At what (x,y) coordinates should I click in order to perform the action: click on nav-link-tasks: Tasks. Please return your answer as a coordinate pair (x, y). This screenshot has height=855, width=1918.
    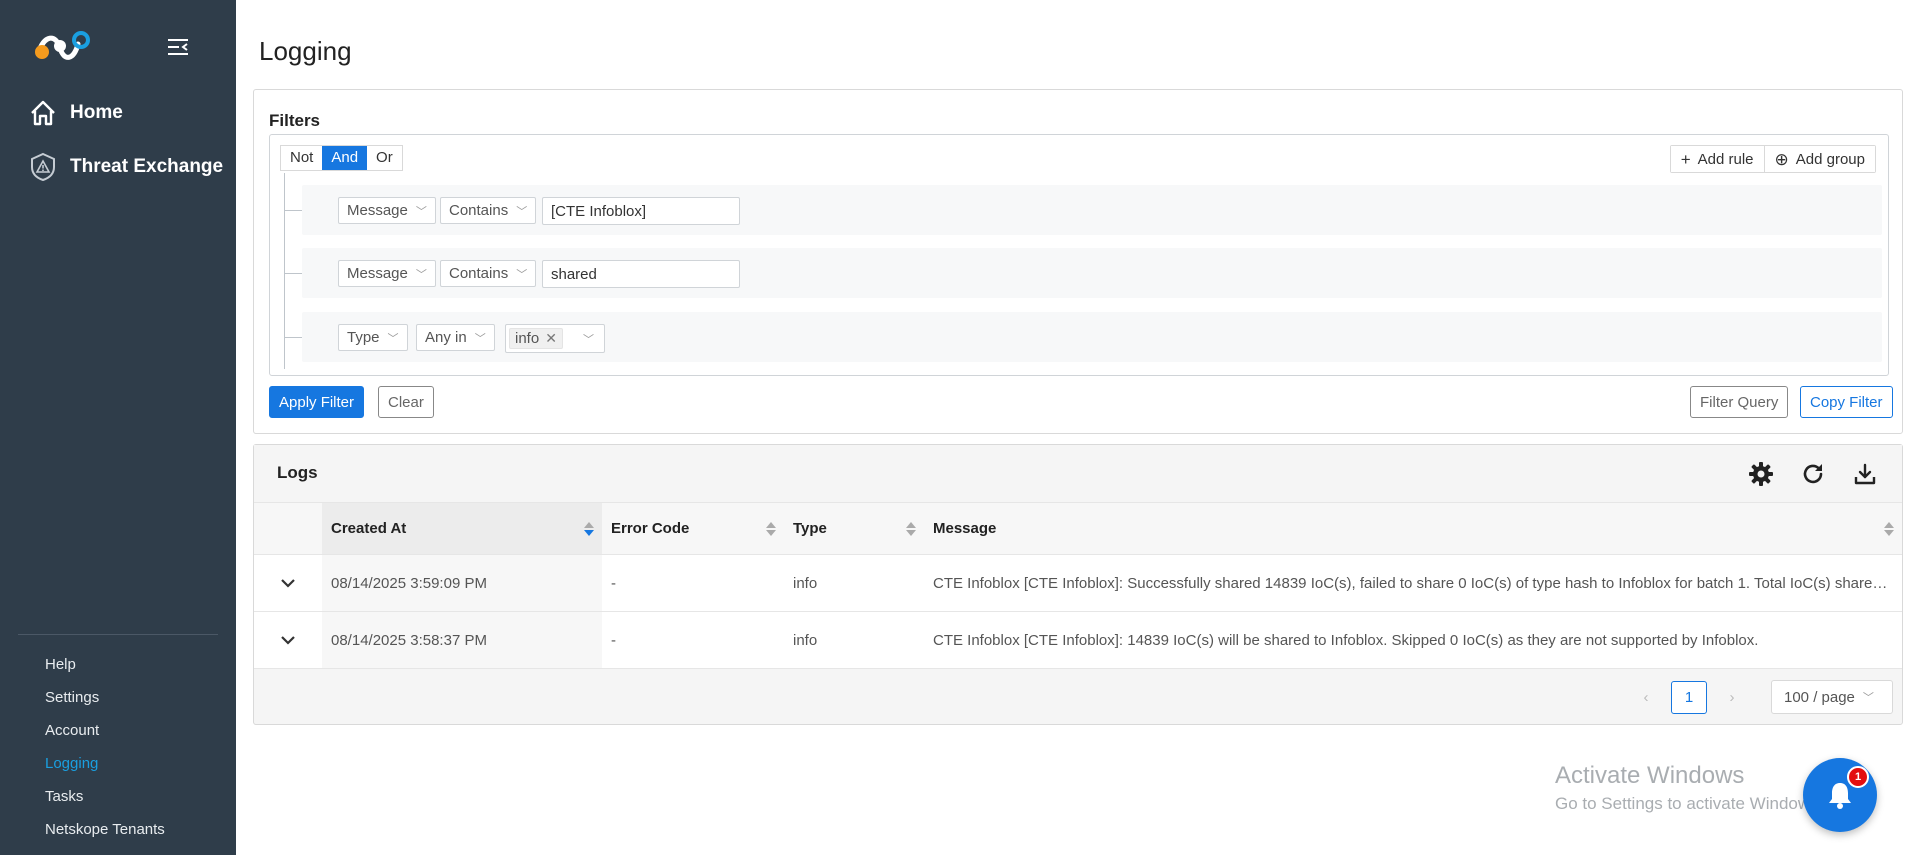
    Looking at the image, I should click on (105, 803).